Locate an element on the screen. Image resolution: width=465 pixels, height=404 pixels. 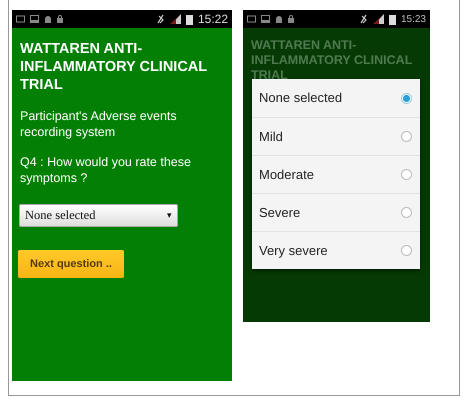
option-item: Severe is located at coordinates (336, 212).